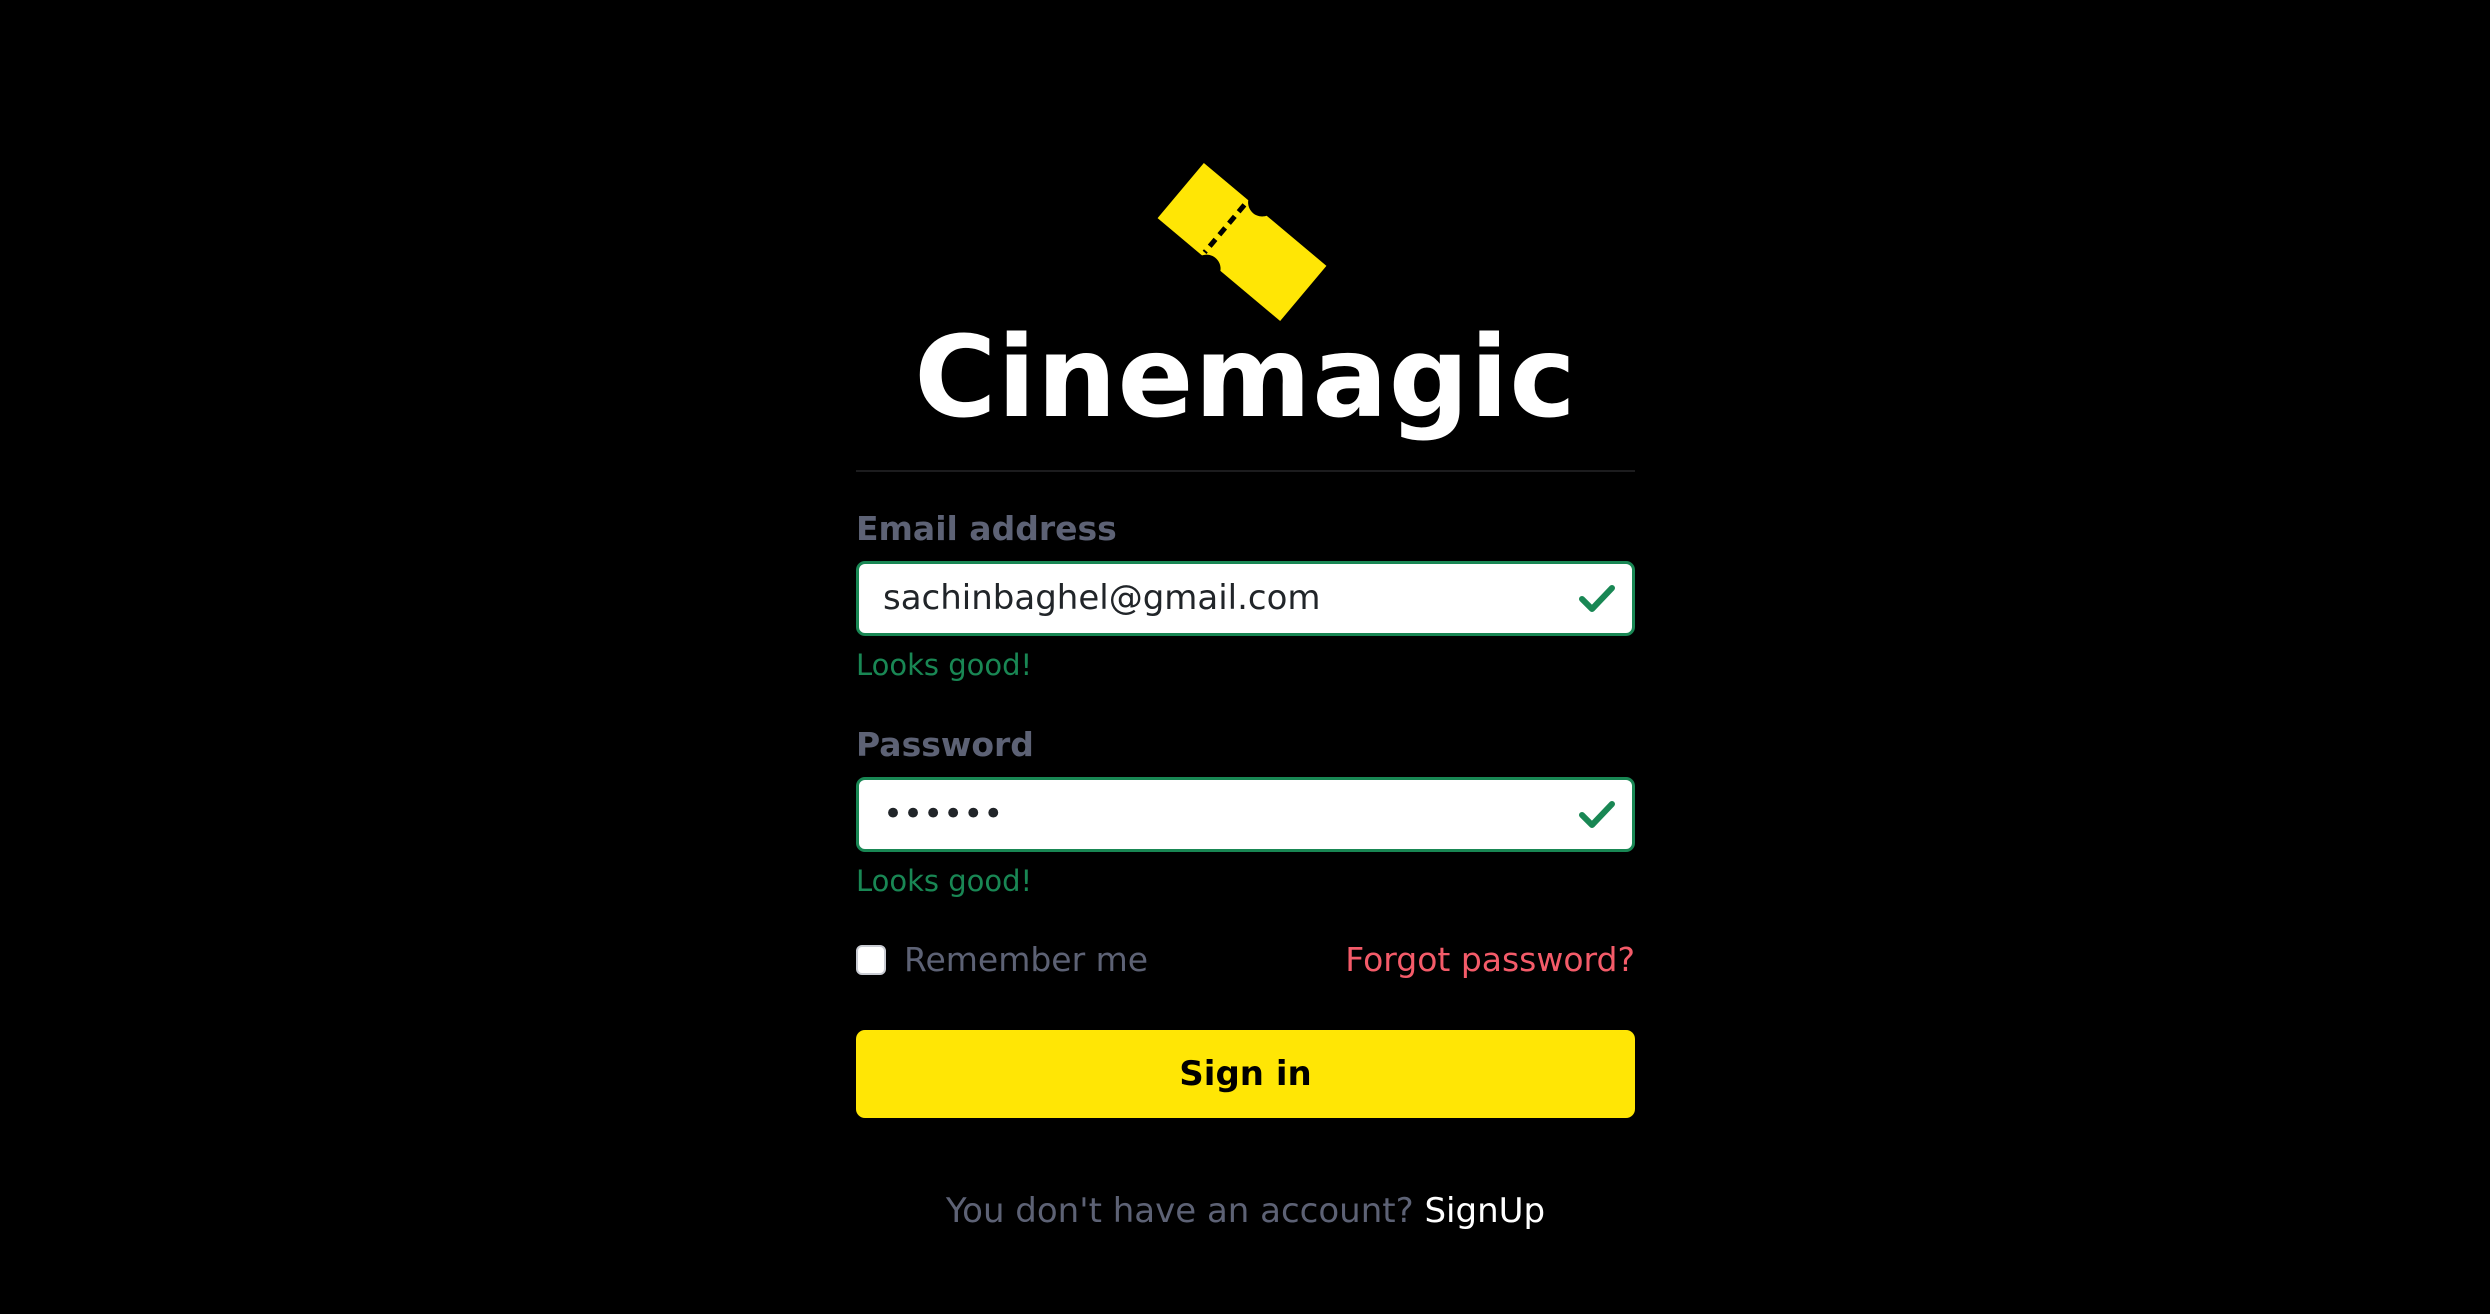 The image size is (2490, 1314). What do you see at coordinates (1102, 598) in the screenshot?
I see `email-value: sachinbaghel@gmail.com` at bounding box center [1102, 598].